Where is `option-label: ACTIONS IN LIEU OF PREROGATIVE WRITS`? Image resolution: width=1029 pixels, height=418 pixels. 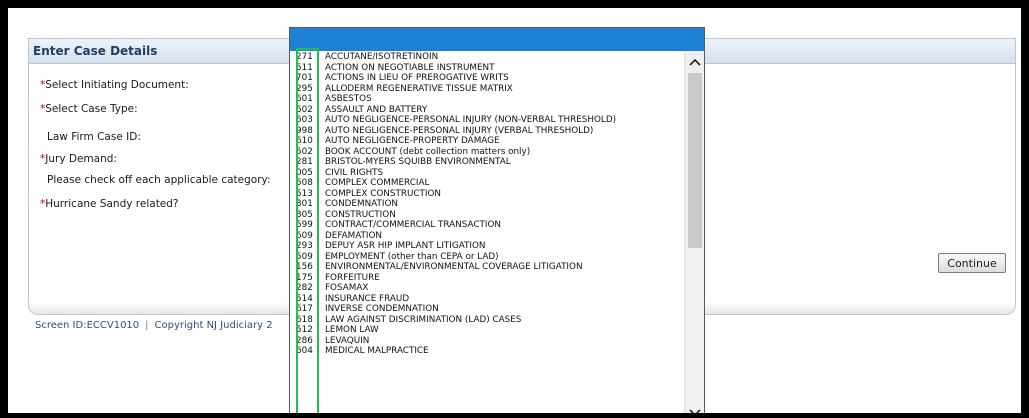
option-label: ACTIONS IN LIEU OF PREROGATIVE WRITS is located at coordinates (417, 78).